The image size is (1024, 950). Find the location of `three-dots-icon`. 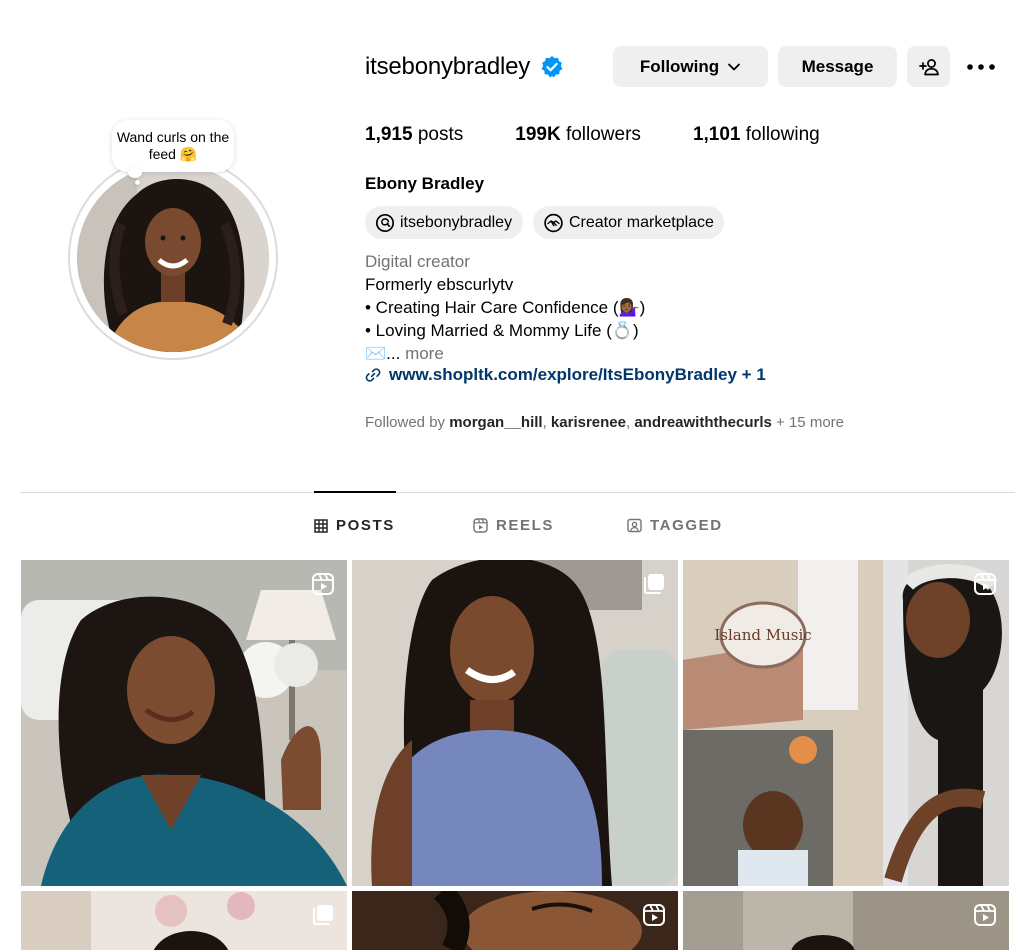

three-dots-icon is located at coordinates (981, 66).